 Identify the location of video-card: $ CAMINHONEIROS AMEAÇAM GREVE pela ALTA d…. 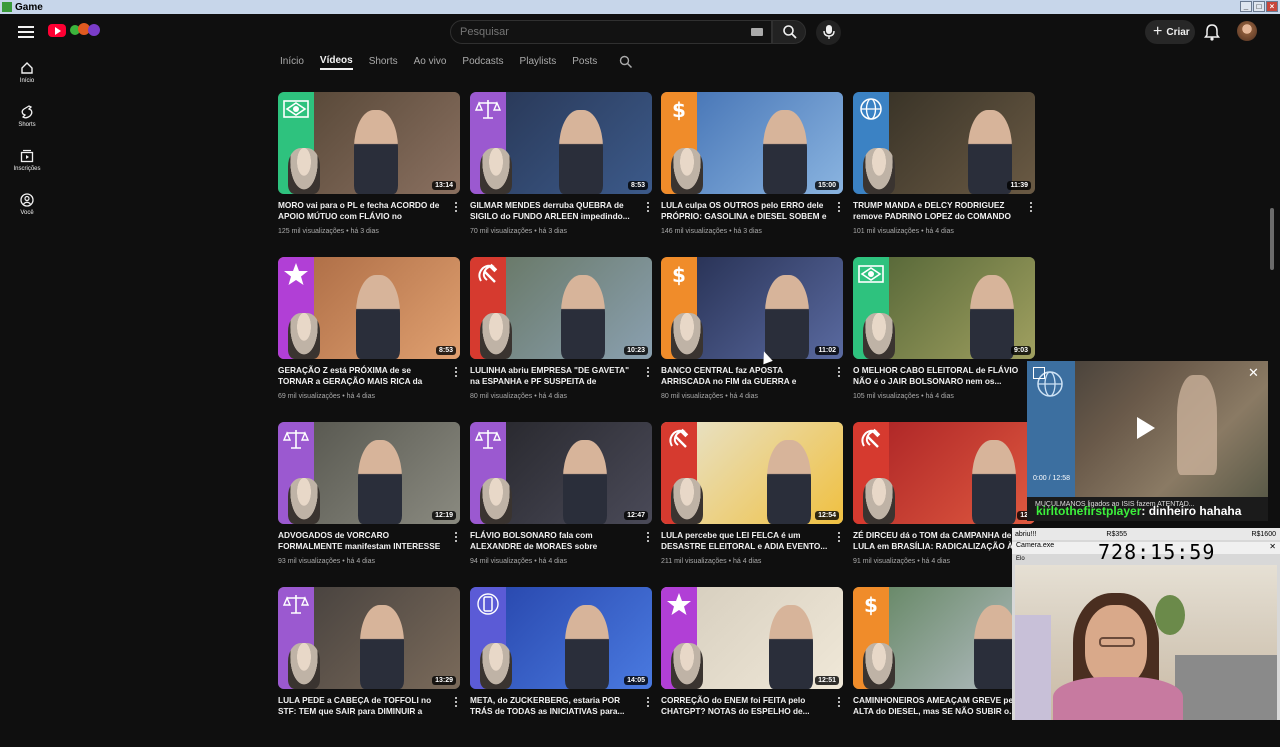
(944, 667).